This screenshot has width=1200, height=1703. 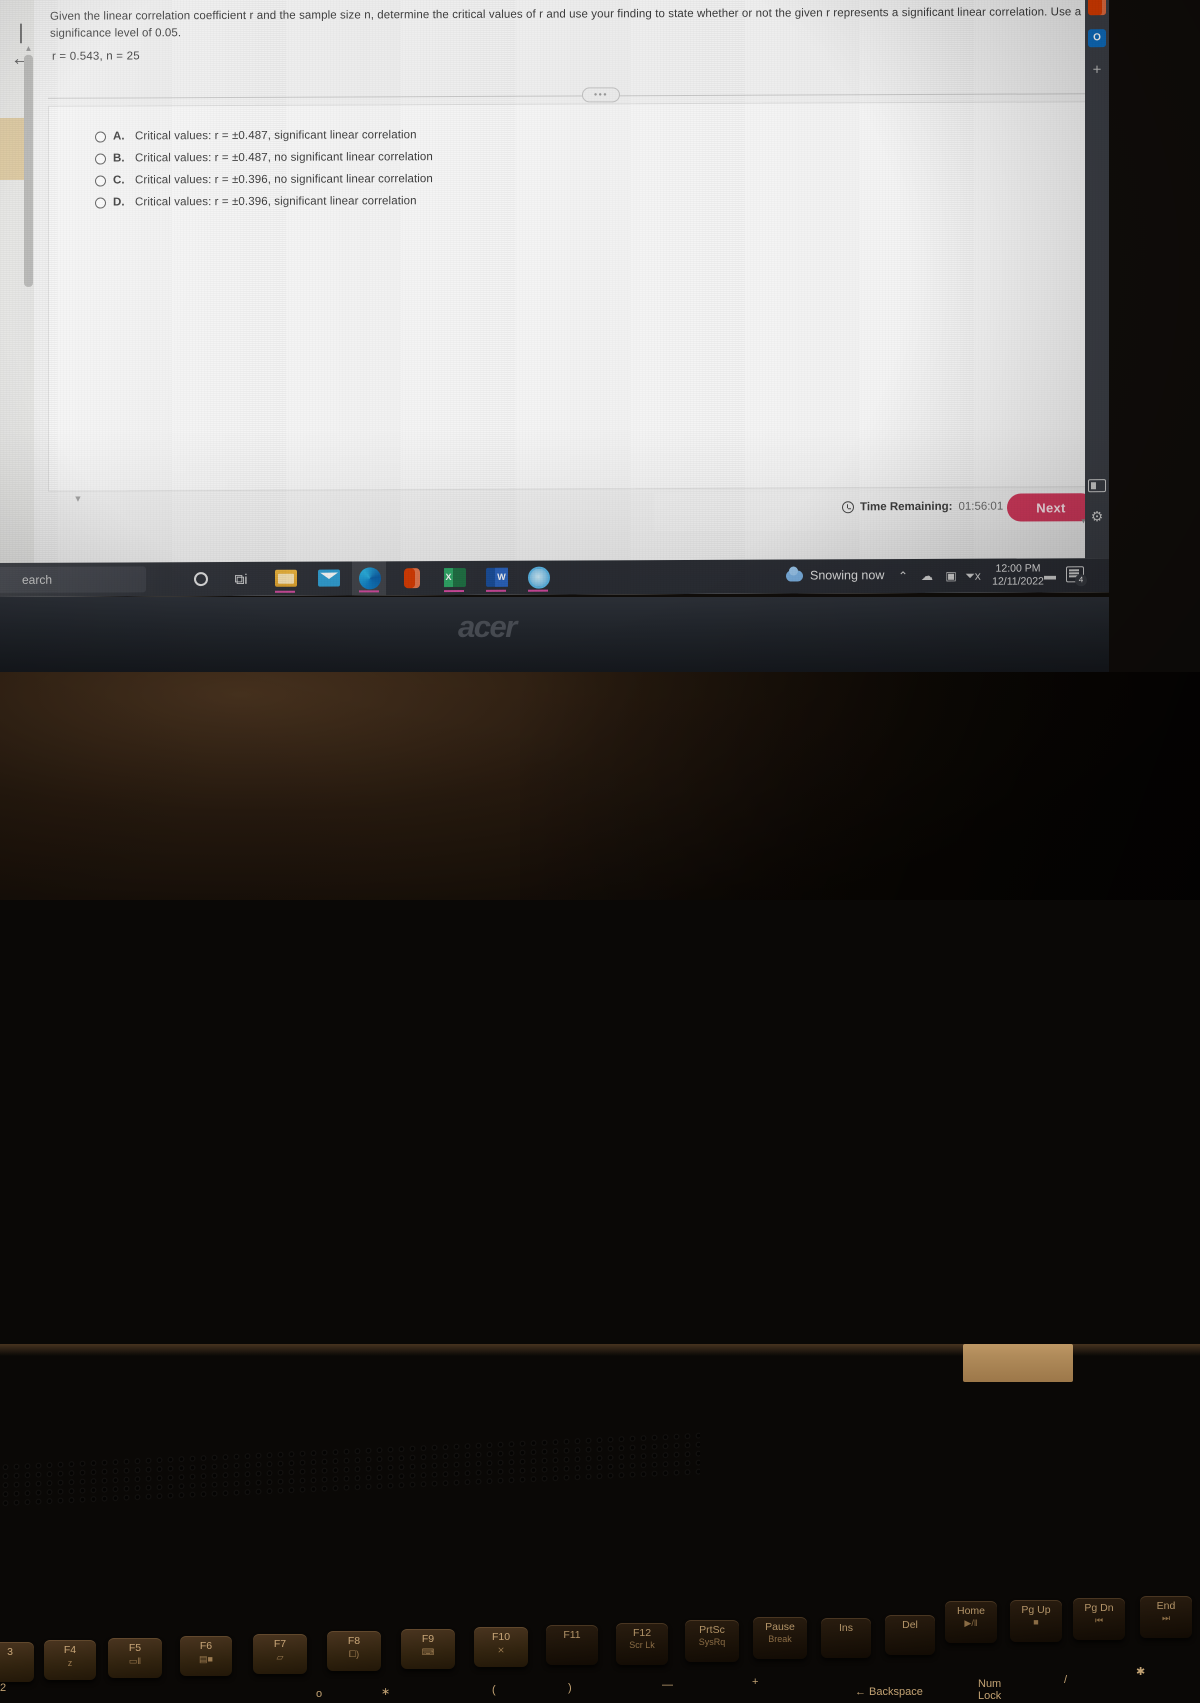 I want to click on key-sublabel: SysRq, so click(x=712, y=1642).